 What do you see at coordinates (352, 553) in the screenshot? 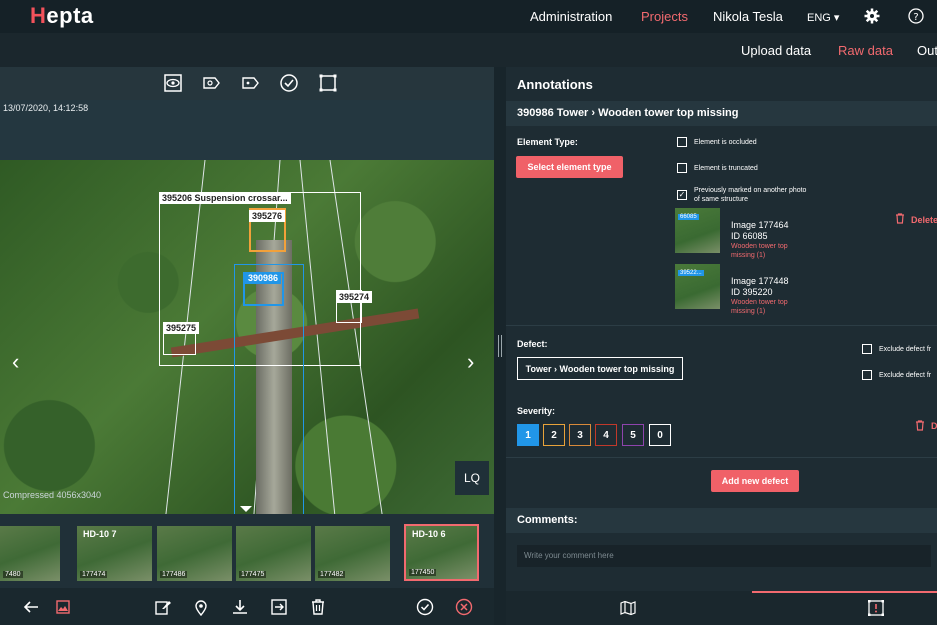
I see `thumbnail: 177482` at bounding box center [352, 553].